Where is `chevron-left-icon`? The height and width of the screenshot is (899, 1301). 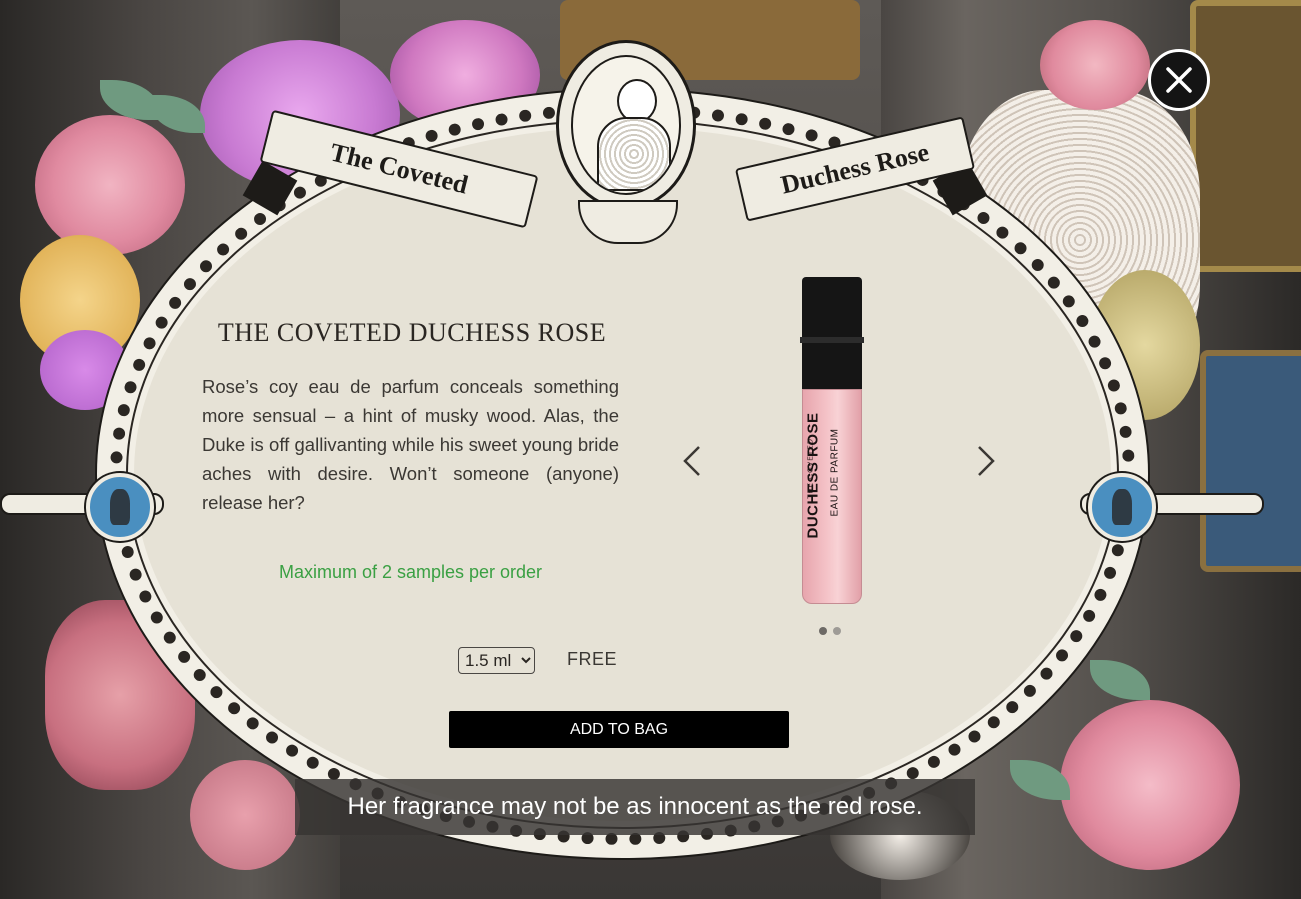 chevron-left-icon is located at coordinates (691, 461).